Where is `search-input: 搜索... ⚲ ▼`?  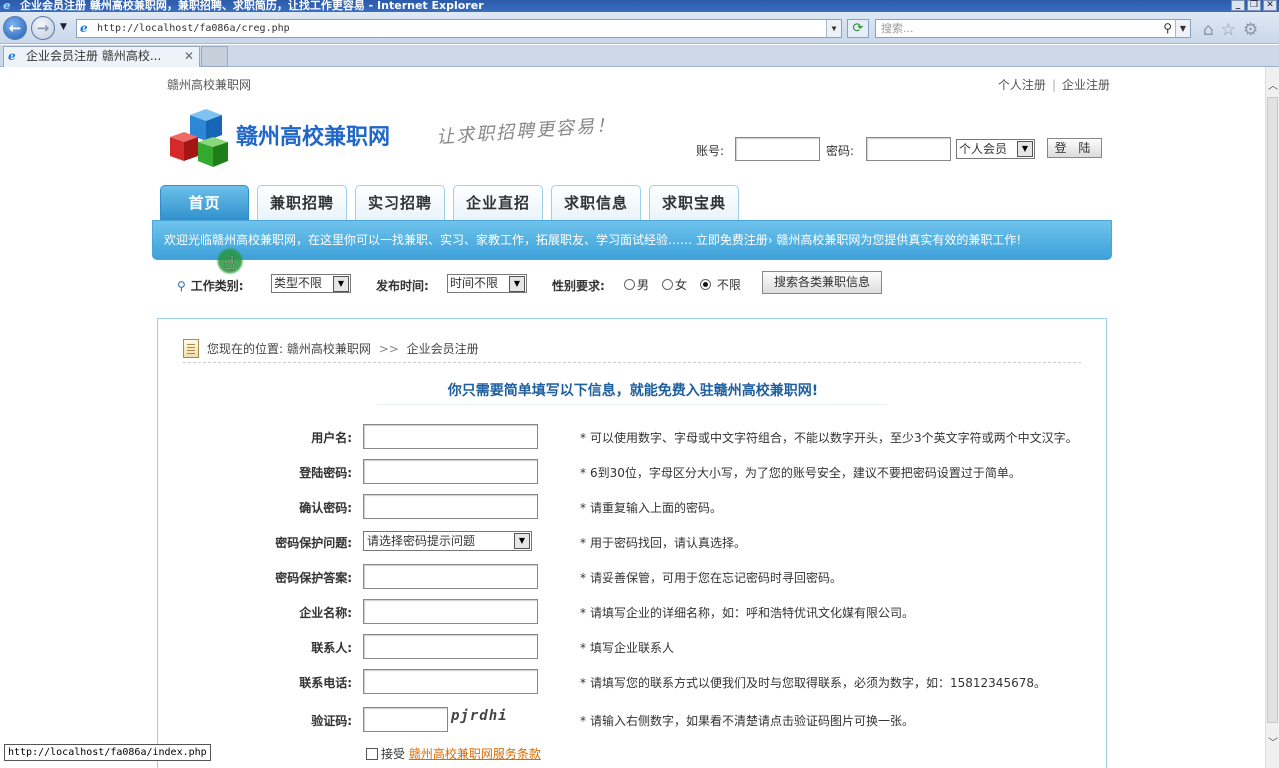 search-input: 搜索... ⚲ ▼ is located at coordinates (1033, 28).